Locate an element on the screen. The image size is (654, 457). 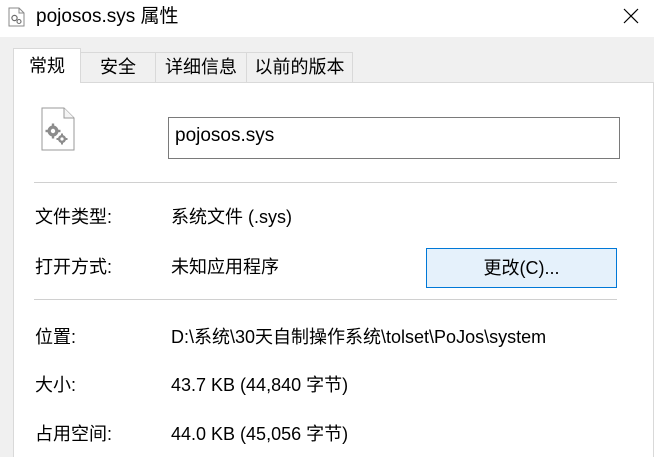
size-on-disk-value: 44.0 KB (45,056 字节) is located at coordinates (260, 434).